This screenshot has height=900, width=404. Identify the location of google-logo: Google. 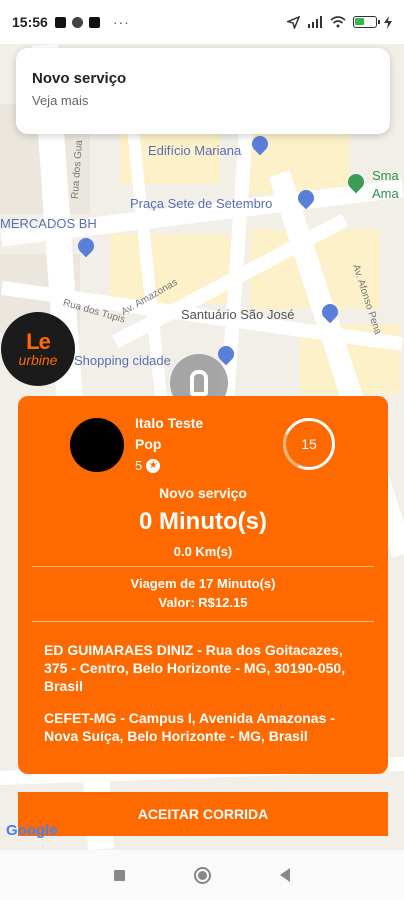
(32, 830).